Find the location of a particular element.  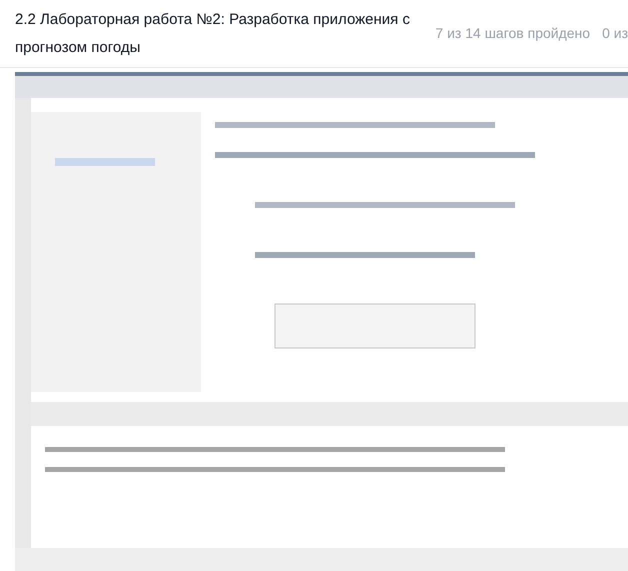

progress-text: 7 из 14 шагов пройдено is located at coordinates (512, 33).